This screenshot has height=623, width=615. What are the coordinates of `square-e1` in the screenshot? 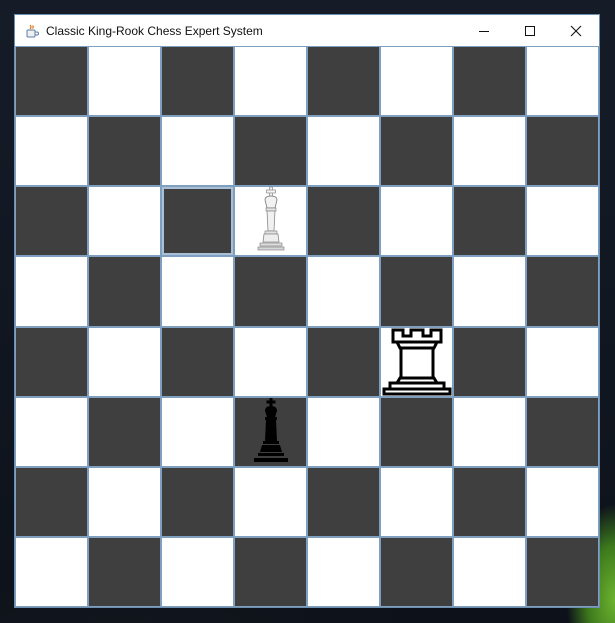 It's located at (343, 571).